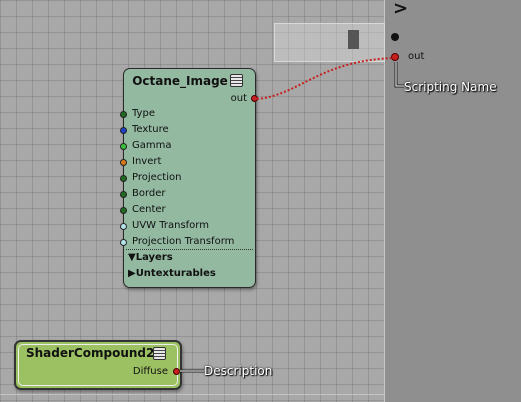 The width and height of the screenshot is (521, 402). What do you see at coordinates (399, 75) in the screenshot?
I see `callout-leader-scripting` at bounding box center [399, 75].